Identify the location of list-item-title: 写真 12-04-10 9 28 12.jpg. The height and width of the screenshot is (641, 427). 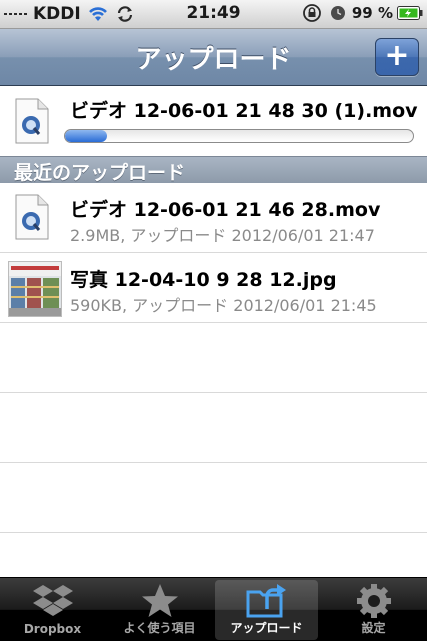
(203, 280).